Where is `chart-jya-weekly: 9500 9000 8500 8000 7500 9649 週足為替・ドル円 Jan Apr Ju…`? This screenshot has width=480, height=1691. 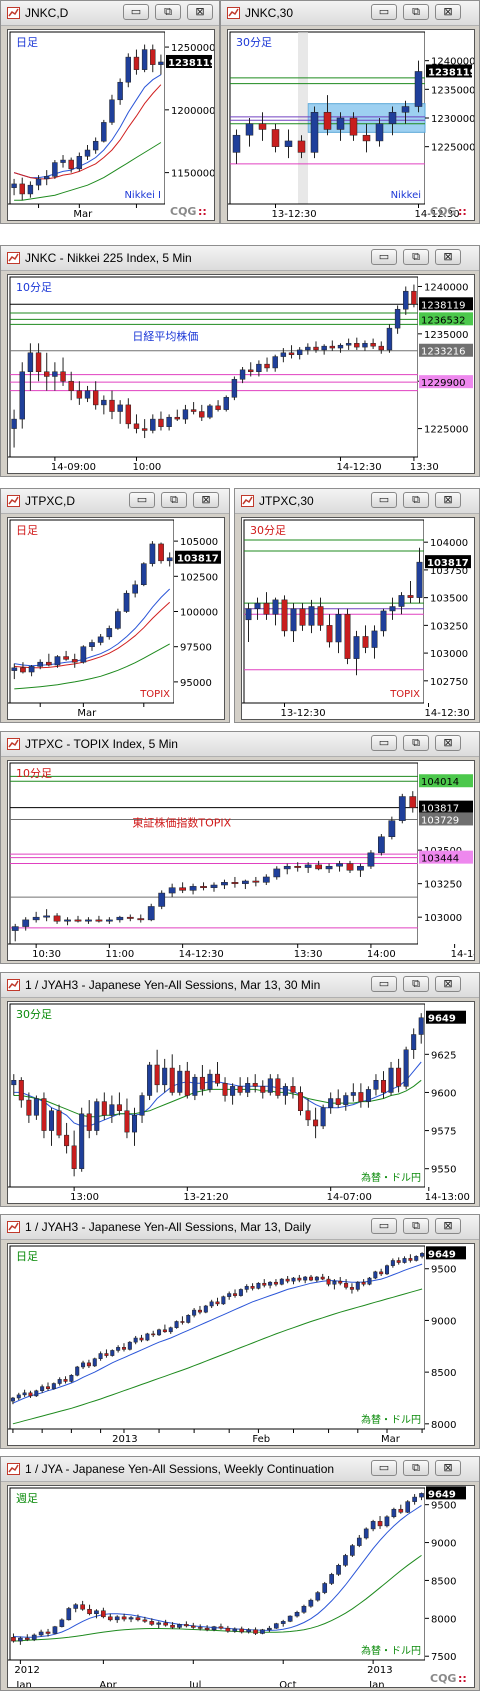 chart-jya-weekly: 9500 9000 8500 8000 7500 9649 週足為替・ドル円 Jan Apr Ju… is located at coordinates (241, 1586).